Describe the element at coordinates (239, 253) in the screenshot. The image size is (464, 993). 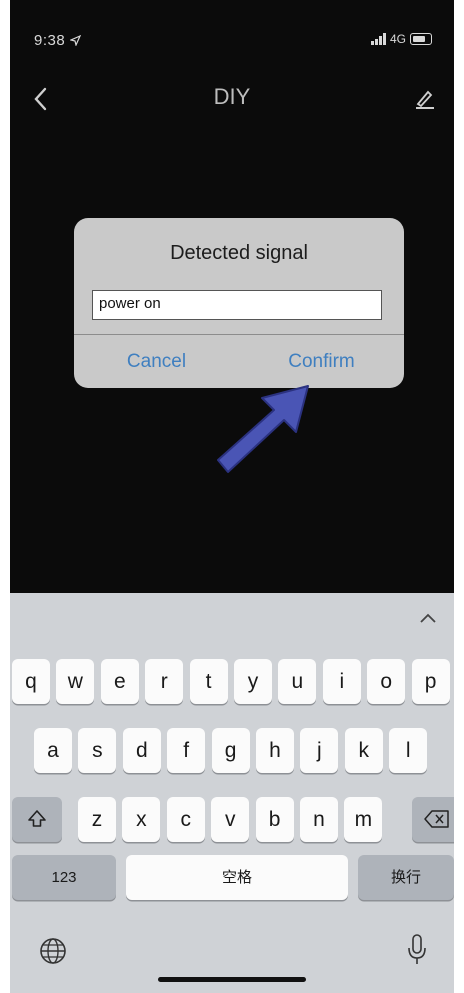
I see `dialog-title: Detected signal` at that location.